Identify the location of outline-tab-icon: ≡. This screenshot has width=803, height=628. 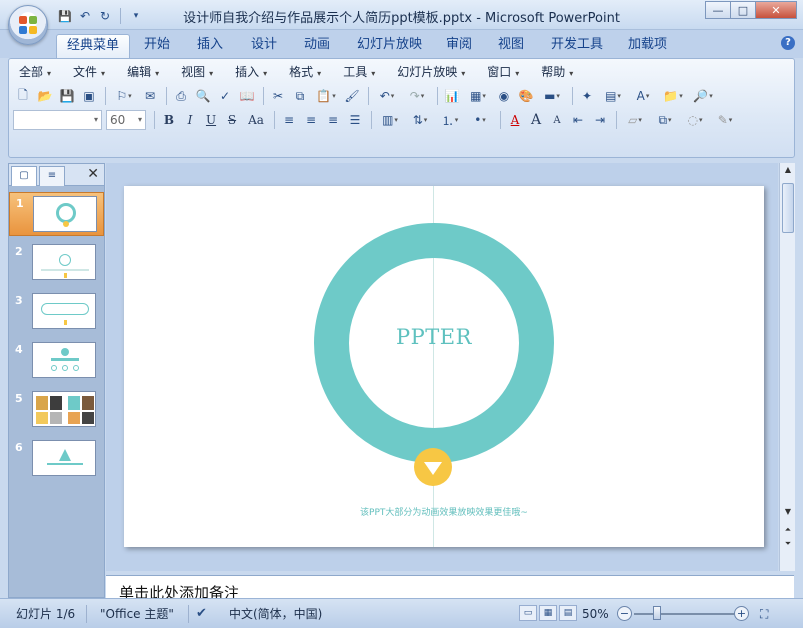
(52, 176).